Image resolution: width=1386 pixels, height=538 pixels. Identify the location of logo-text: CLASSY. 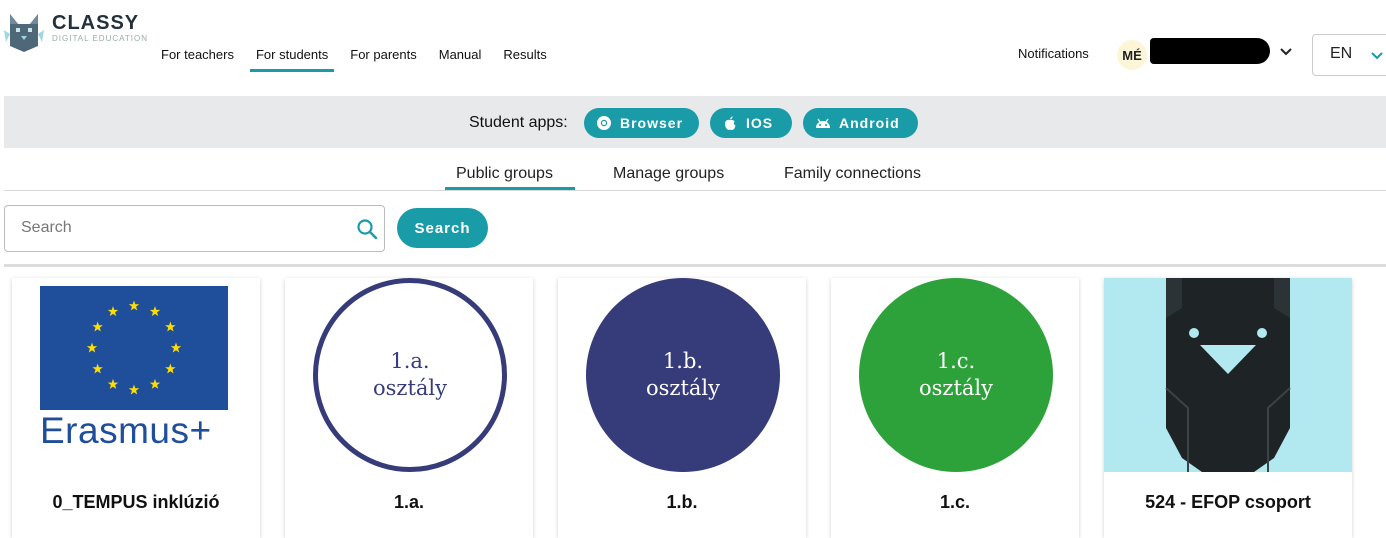
(96, 23).